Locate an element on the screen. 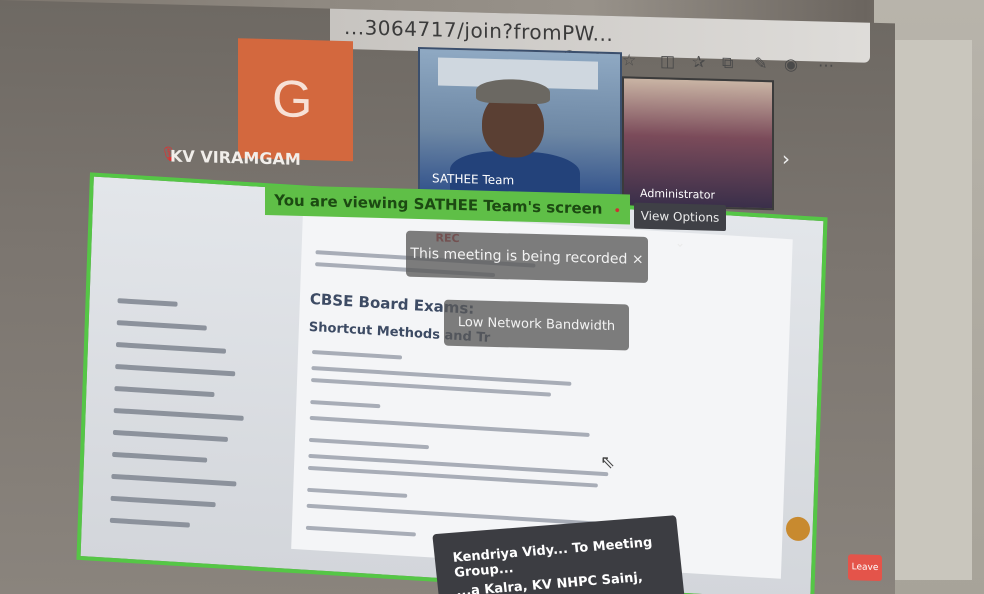  participant-tile-kv-viramgam: G is located at coordinates (295, 100).